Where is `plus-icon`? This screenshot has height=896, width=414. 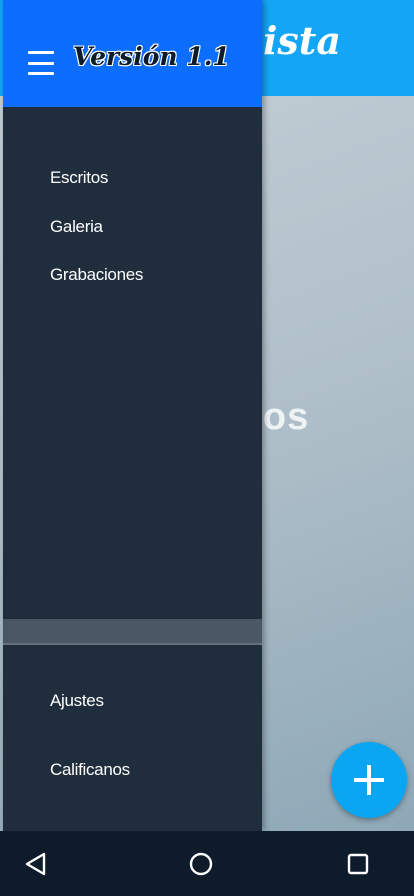
plus-icon is located at coordinates (369, 780).